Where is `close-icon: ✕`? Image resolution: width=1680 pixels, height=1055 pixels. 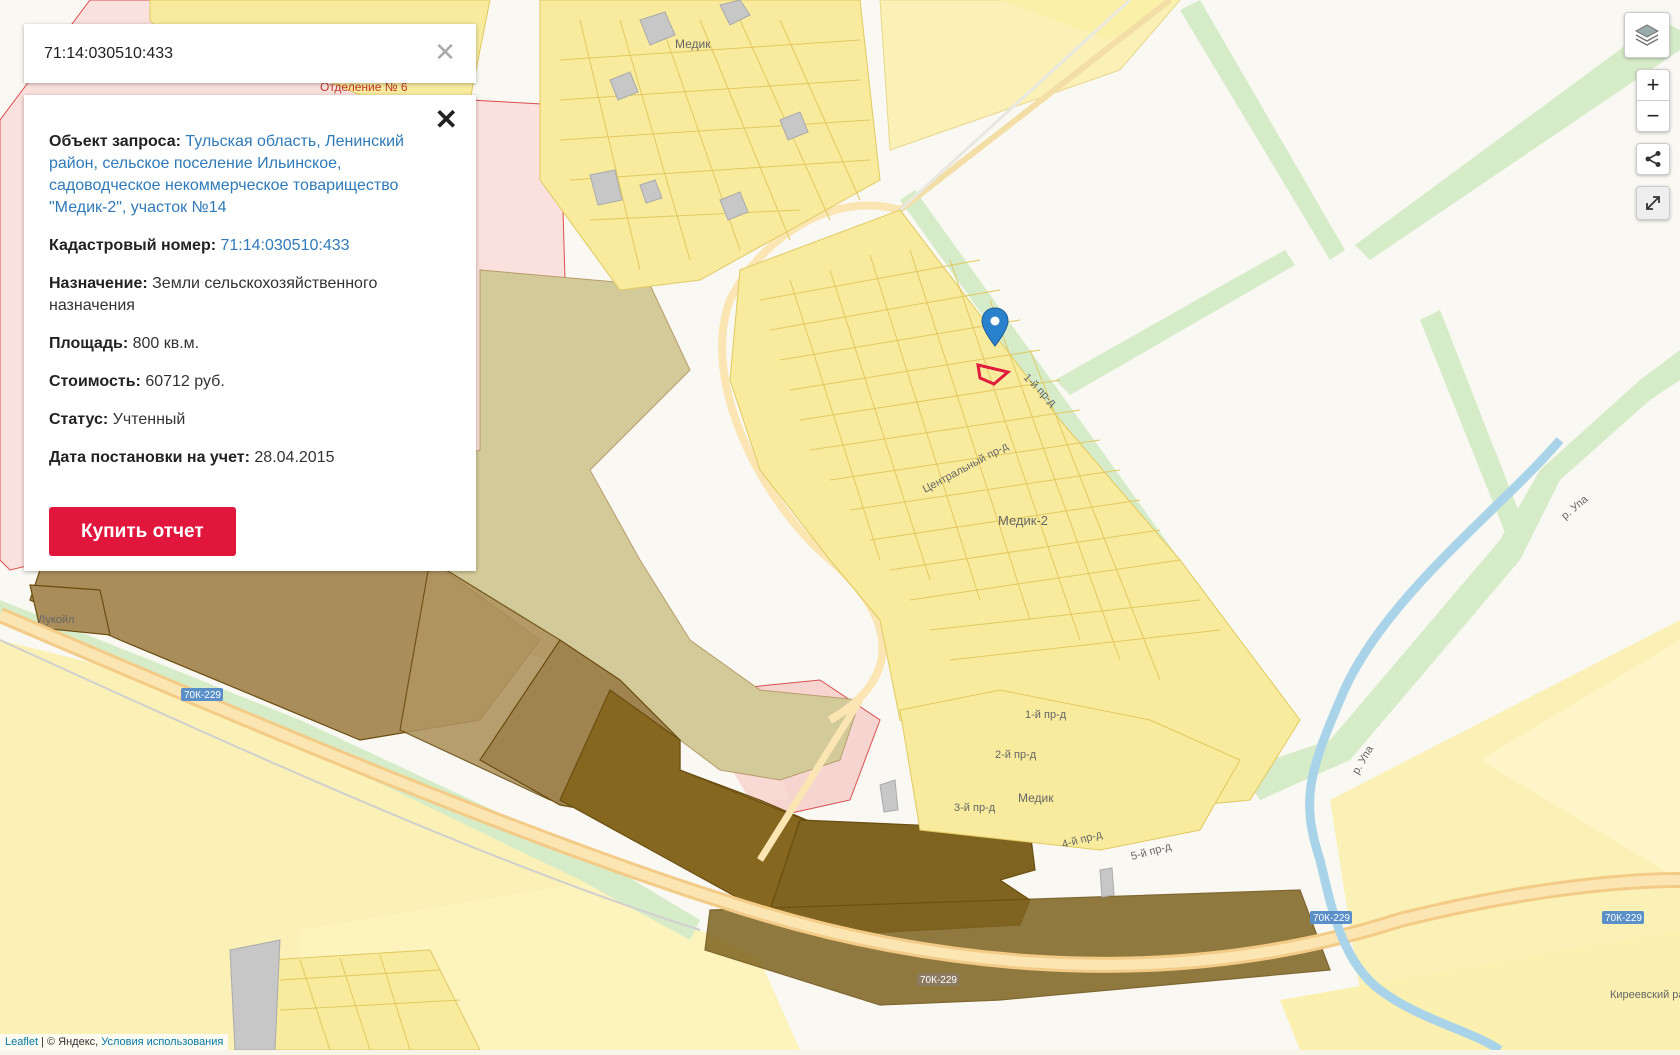 close-icon: ✕ is located at coordinates (446, 120).